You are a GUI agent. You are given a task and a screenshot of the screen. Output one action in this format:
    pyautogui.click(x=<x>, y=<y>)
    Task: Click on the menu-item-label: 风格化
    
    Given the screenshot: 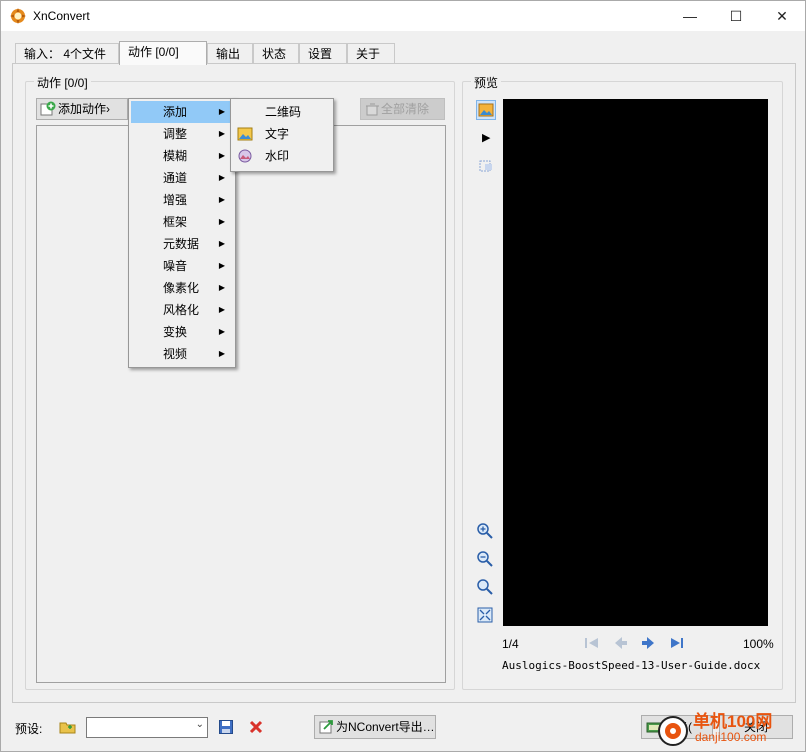 What is the action you would take?
    pyautogui.click(x=181, y=310)
    